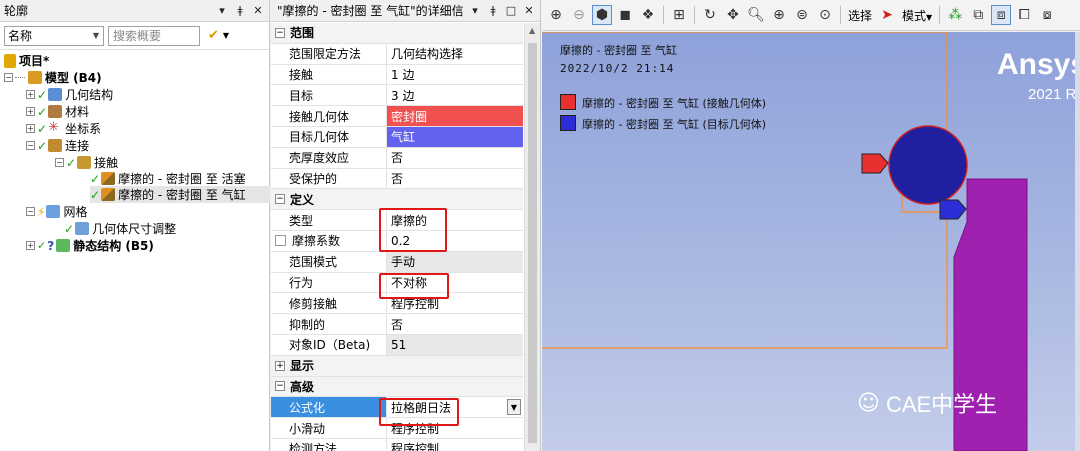 The width and height of the screenshot is (1080, 451). What do you see at coordinates (648, 15) in the screenshot?
I see `visibility-icon: ❖` at bounding box center [648, 15].